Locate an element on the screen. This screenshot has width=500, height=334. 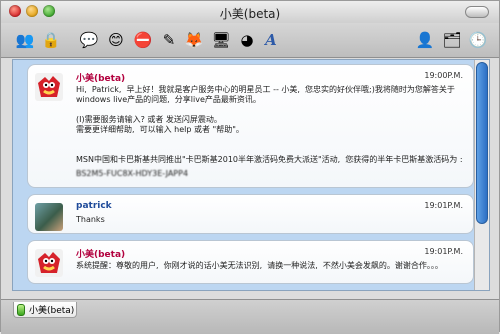
toolbar-toggle-button is located at coordinates (477, 12).